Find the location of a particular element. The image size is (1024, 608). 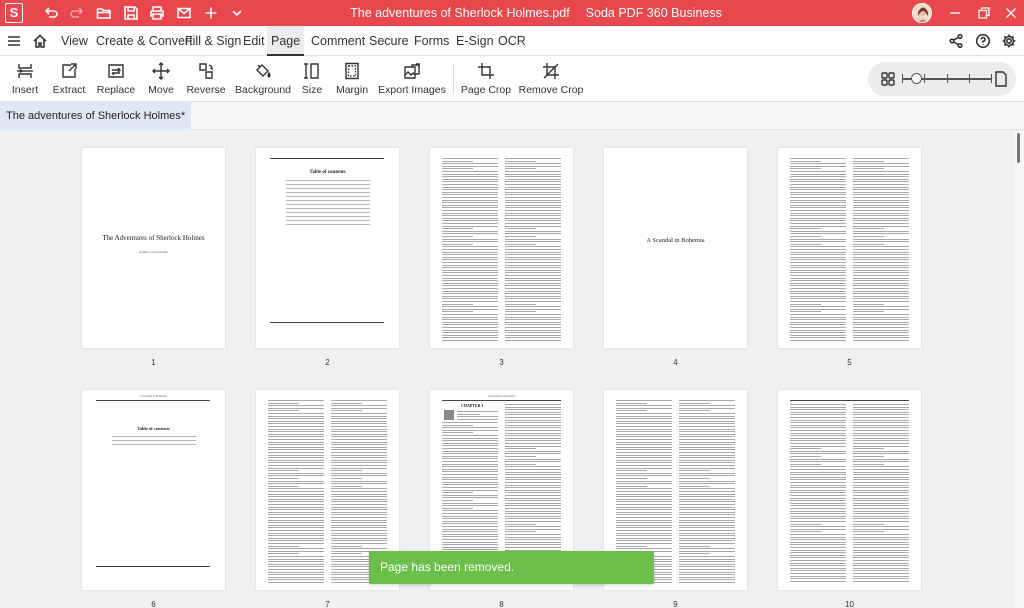

vertical-scrollbar is located at coordinates (1019, 369).